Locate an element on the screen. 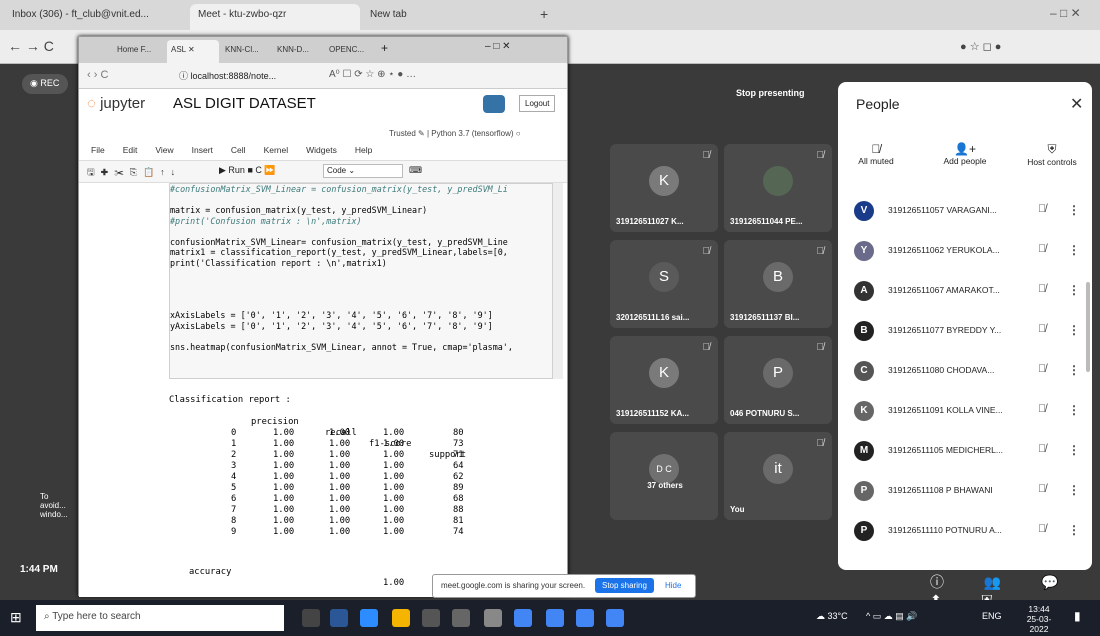 Image resolution: width=1100 pixels, height=636 pixels. task-view-icon is located at coordinates (311, 618).